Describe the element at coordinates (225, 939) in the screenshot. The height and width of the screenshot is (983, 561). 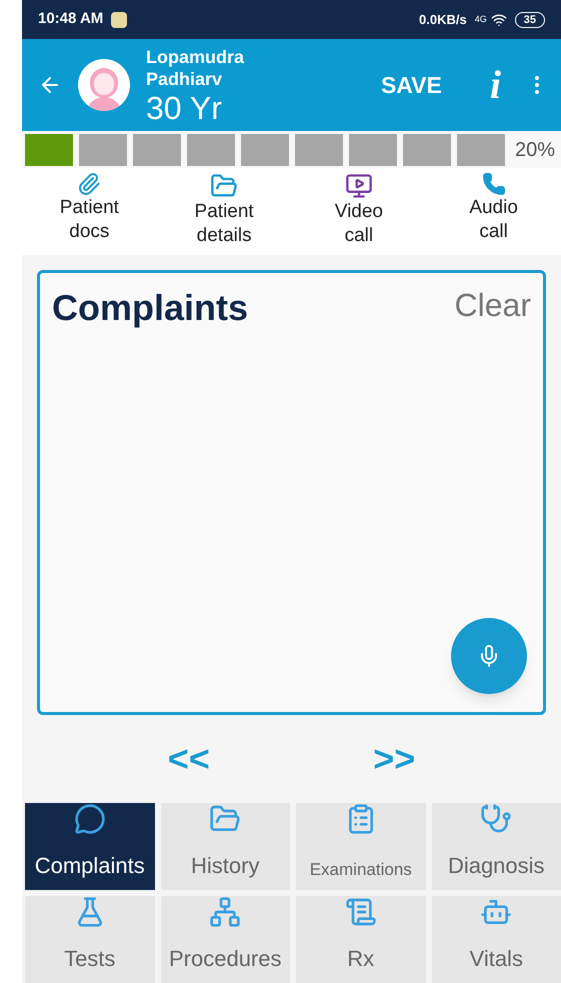
I see `section-tab: Procedures` at that location.